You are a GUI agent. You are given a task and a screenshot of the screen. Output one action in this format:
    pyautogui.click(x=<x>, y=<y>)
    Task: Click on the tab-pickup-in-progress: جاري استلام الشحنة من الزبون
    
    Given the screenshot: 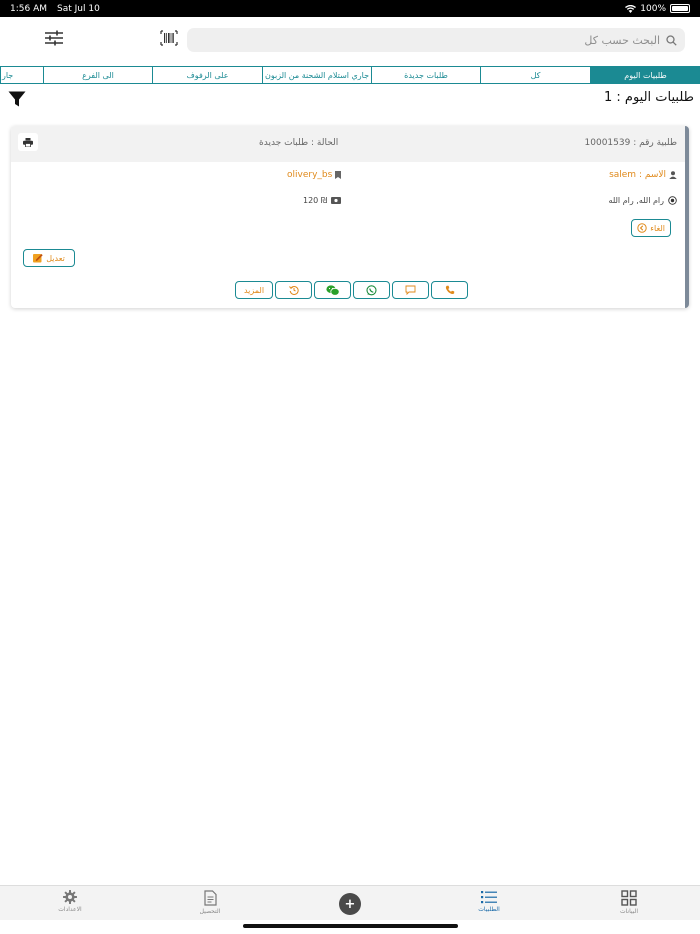 What is the action you would take?
    pyautogui.click(x=316, y=75)
    